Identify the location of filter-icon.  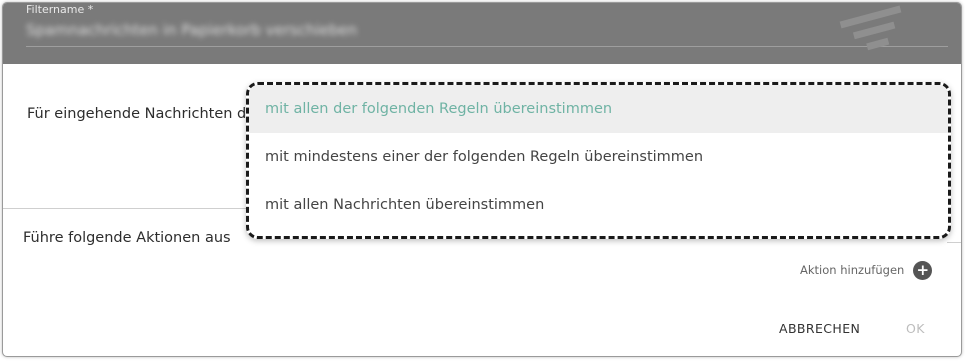
(870, 28).